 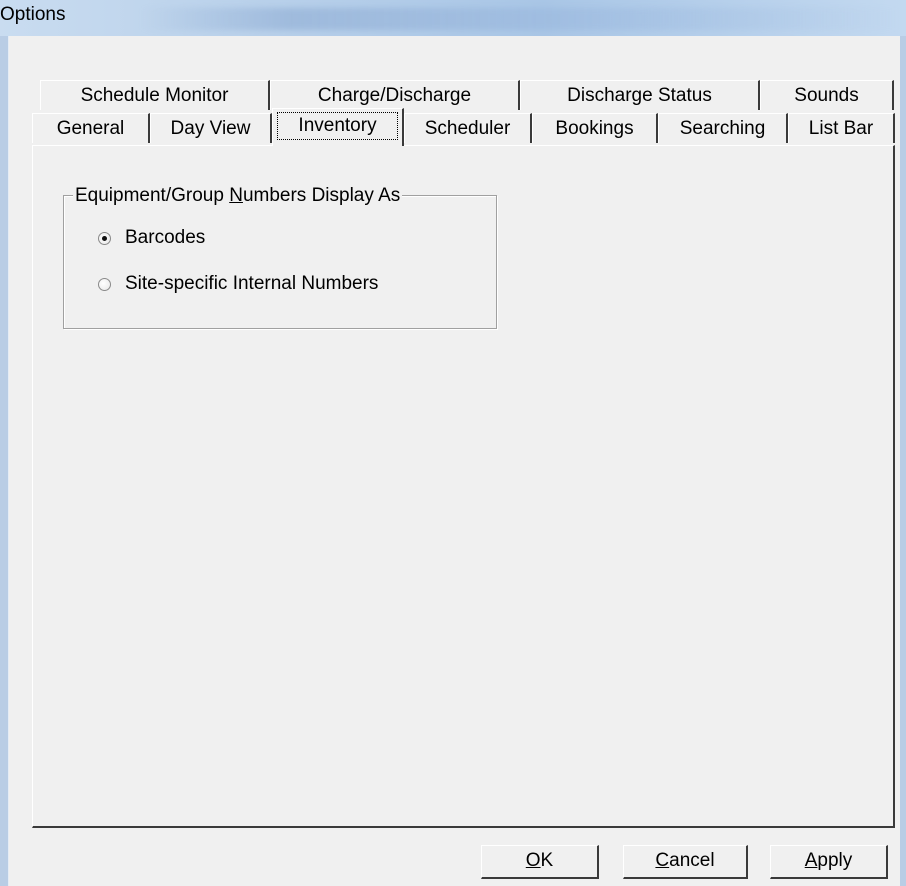 I want to click on tab-label: Charge/Discharge, so click(x=394, y=95).